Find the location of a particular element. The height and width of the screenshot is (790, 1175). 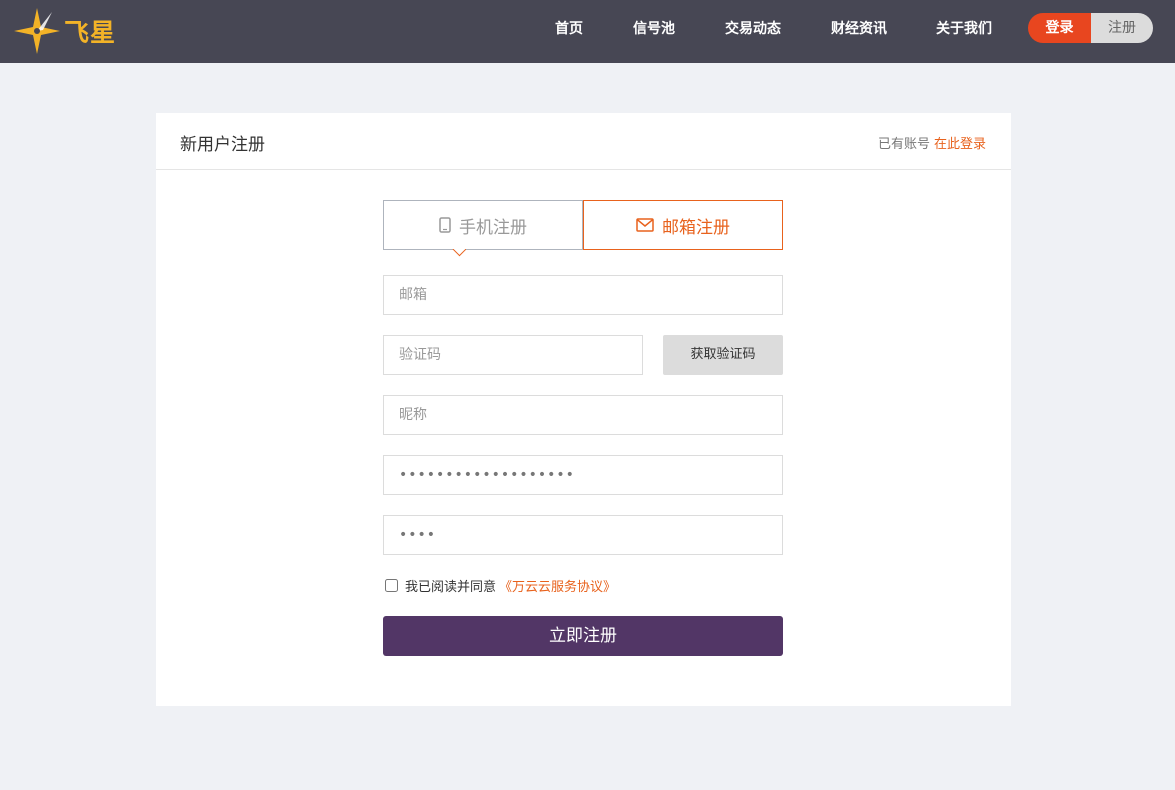

nickname-input is located at coordinates (583, 415).